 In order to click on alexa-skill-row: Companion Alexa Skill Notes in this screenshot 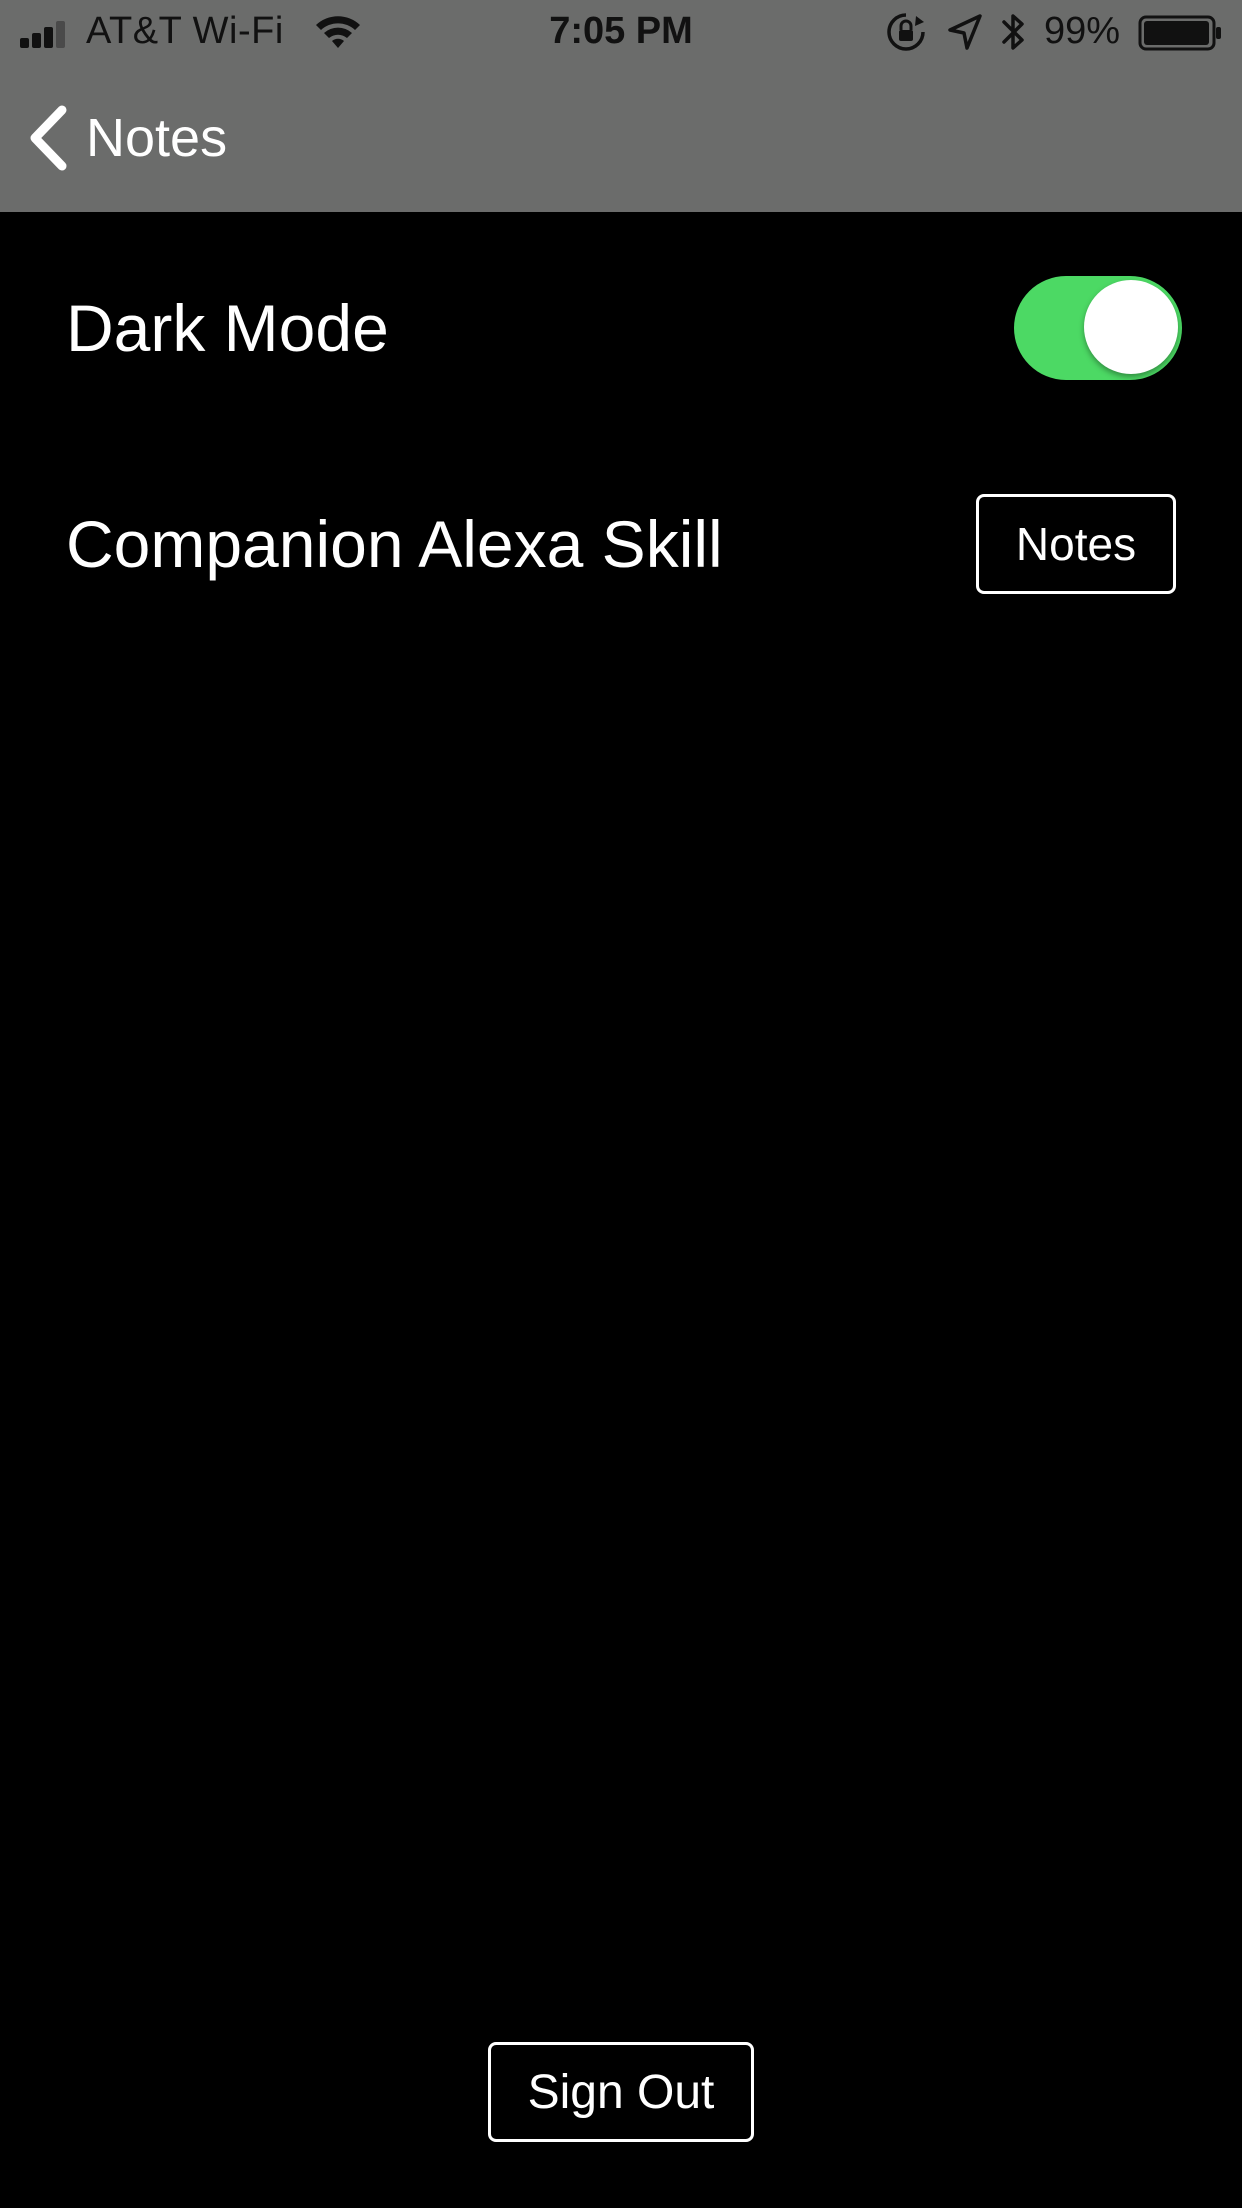, I will do `click(624, 544)`.